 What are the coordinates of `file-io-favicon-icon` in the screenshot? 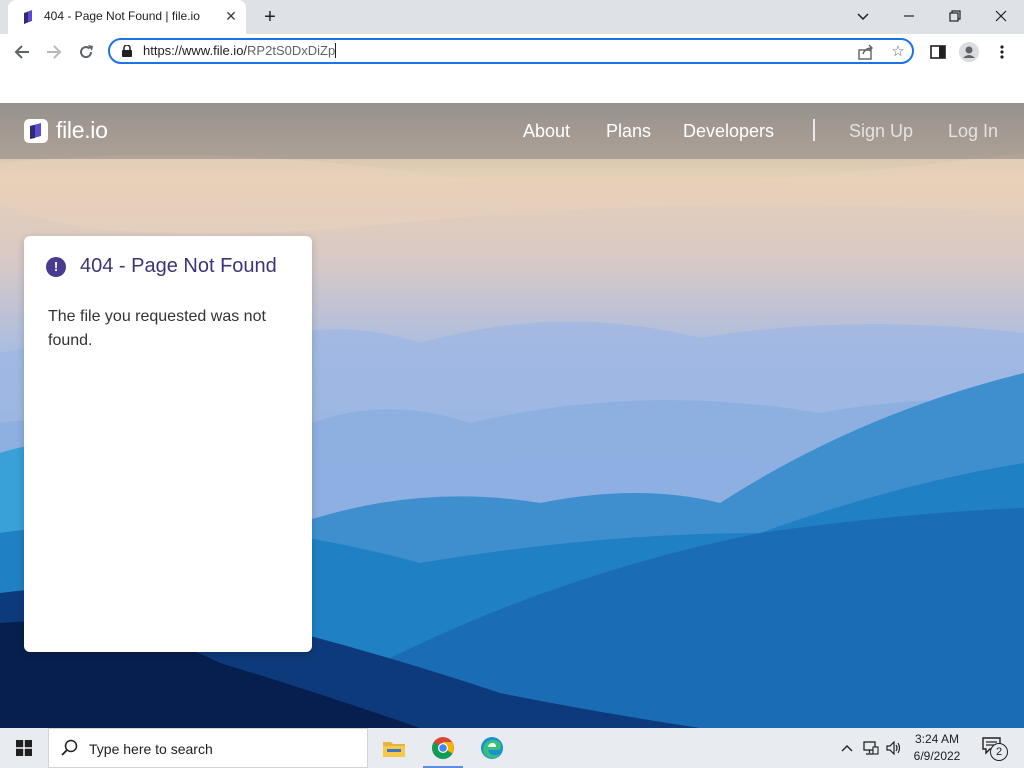 It's located at (28, 17).